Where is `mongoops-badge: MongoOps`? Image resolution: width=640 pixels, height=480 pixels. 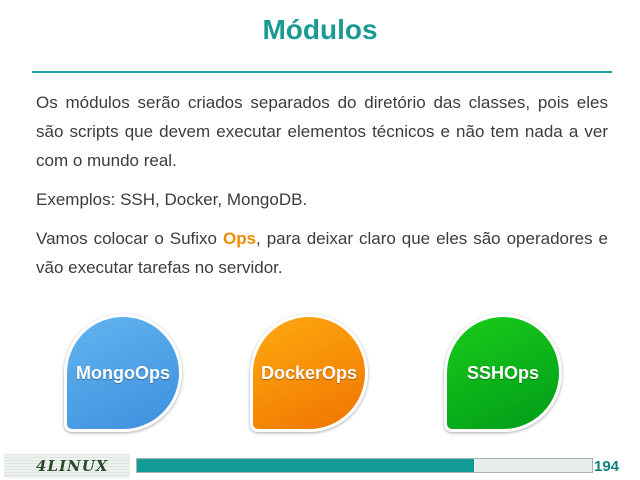
mongoops-badge: MongoOps is located at coordinates (123, 373).